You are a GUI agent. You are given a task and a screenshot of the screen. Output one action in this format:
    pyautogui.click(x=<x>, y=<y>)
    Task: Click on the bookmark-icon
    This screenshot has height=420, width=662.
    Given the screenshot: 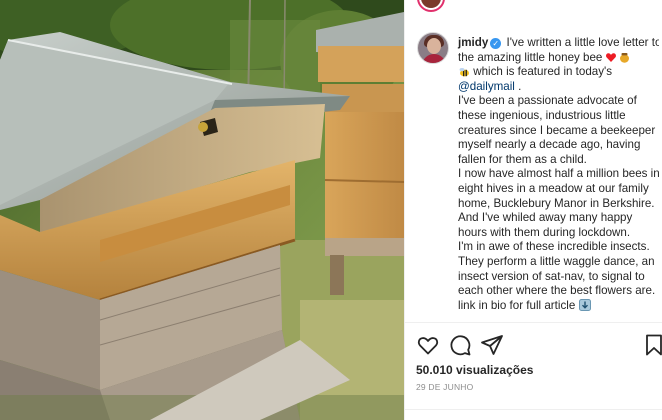 What is the action you would take?
    pyautogui.click(x=652, y=345)
    